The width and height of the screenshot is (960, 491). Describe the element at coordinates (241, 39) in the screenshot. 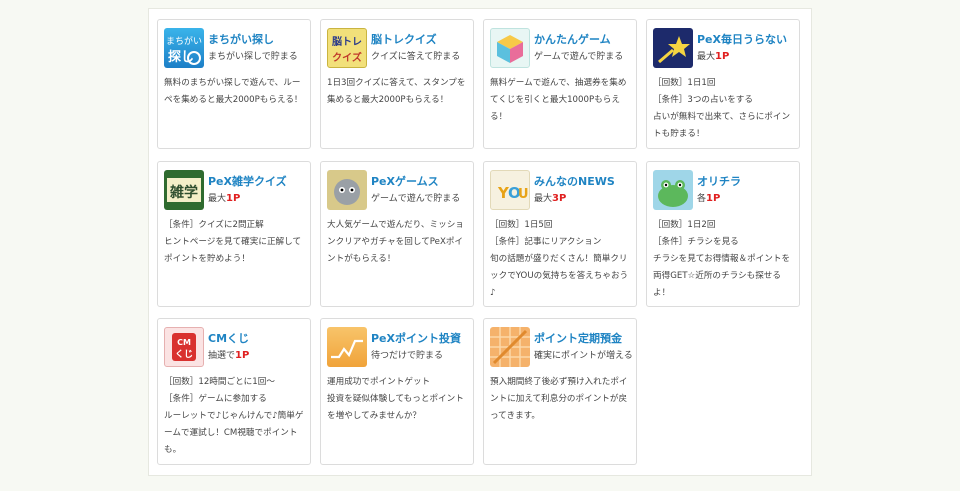

I see `card-title: まちがい探し` at that location.